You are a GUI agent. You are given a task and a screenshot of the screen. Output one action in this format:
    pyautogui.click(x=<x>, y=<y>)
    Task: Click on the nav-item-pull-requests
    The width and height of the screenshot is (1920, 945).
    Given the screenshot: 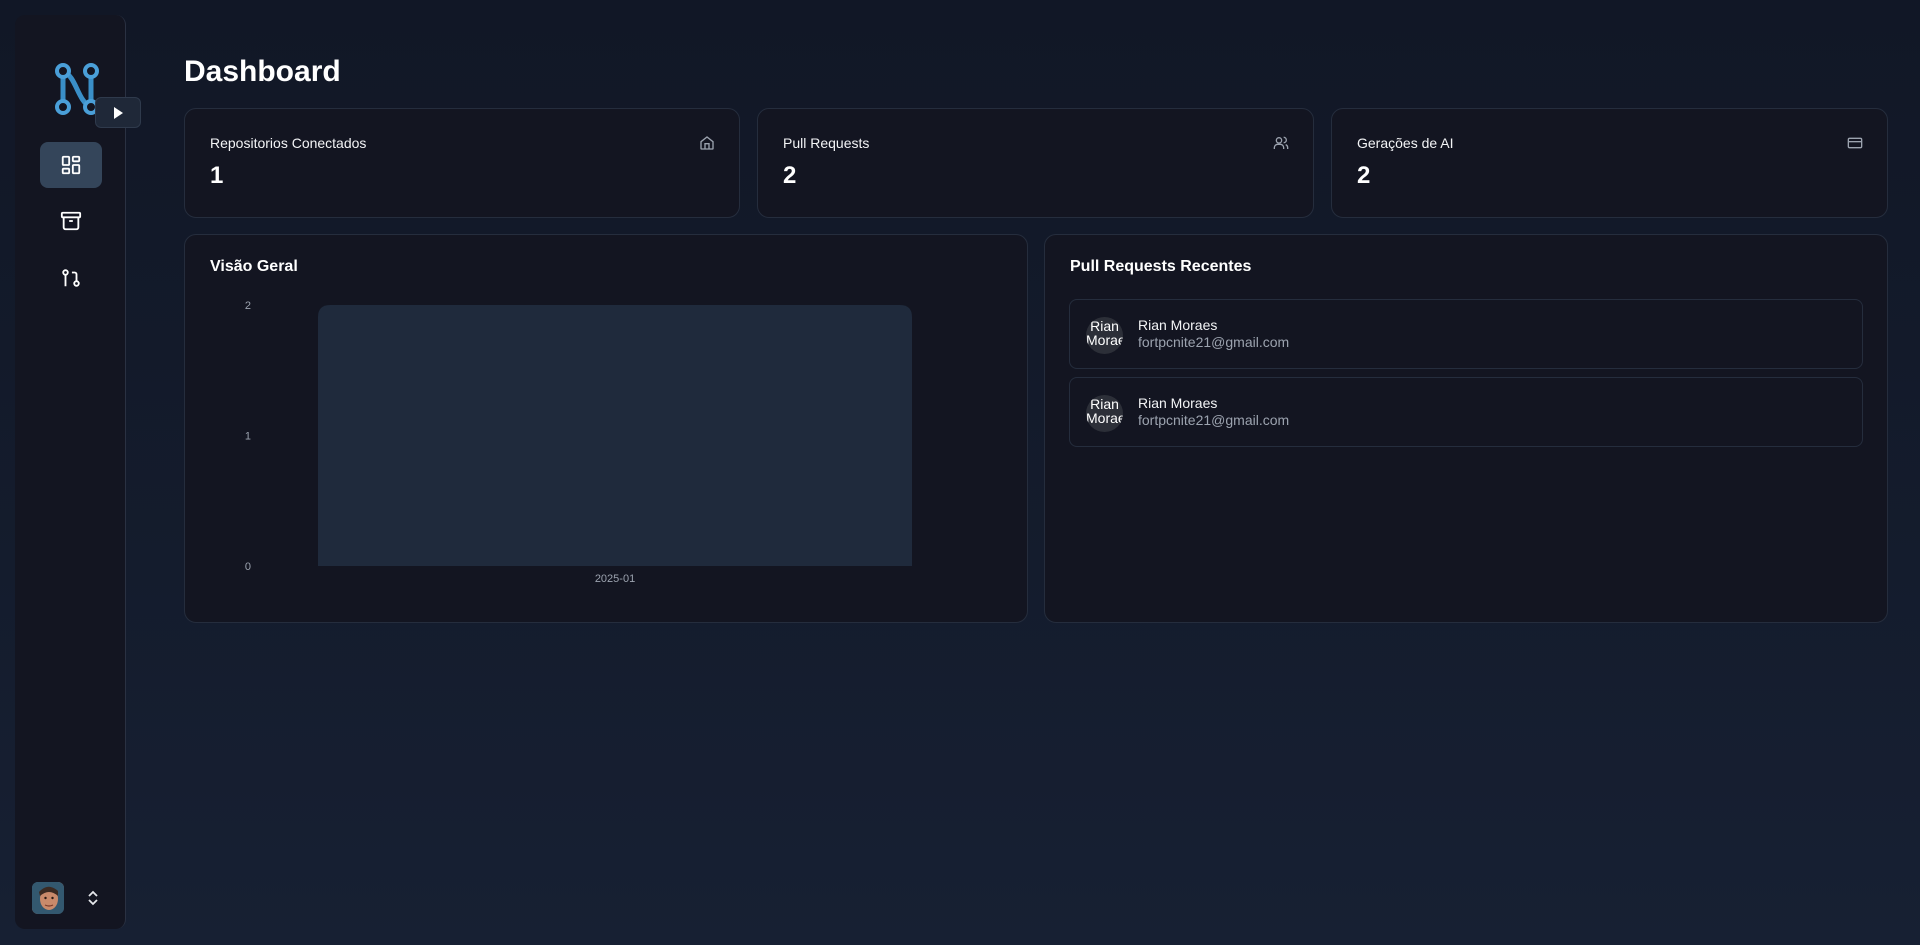 What is the action you would take?
    pyautogui.click(x=71, y=278)
    